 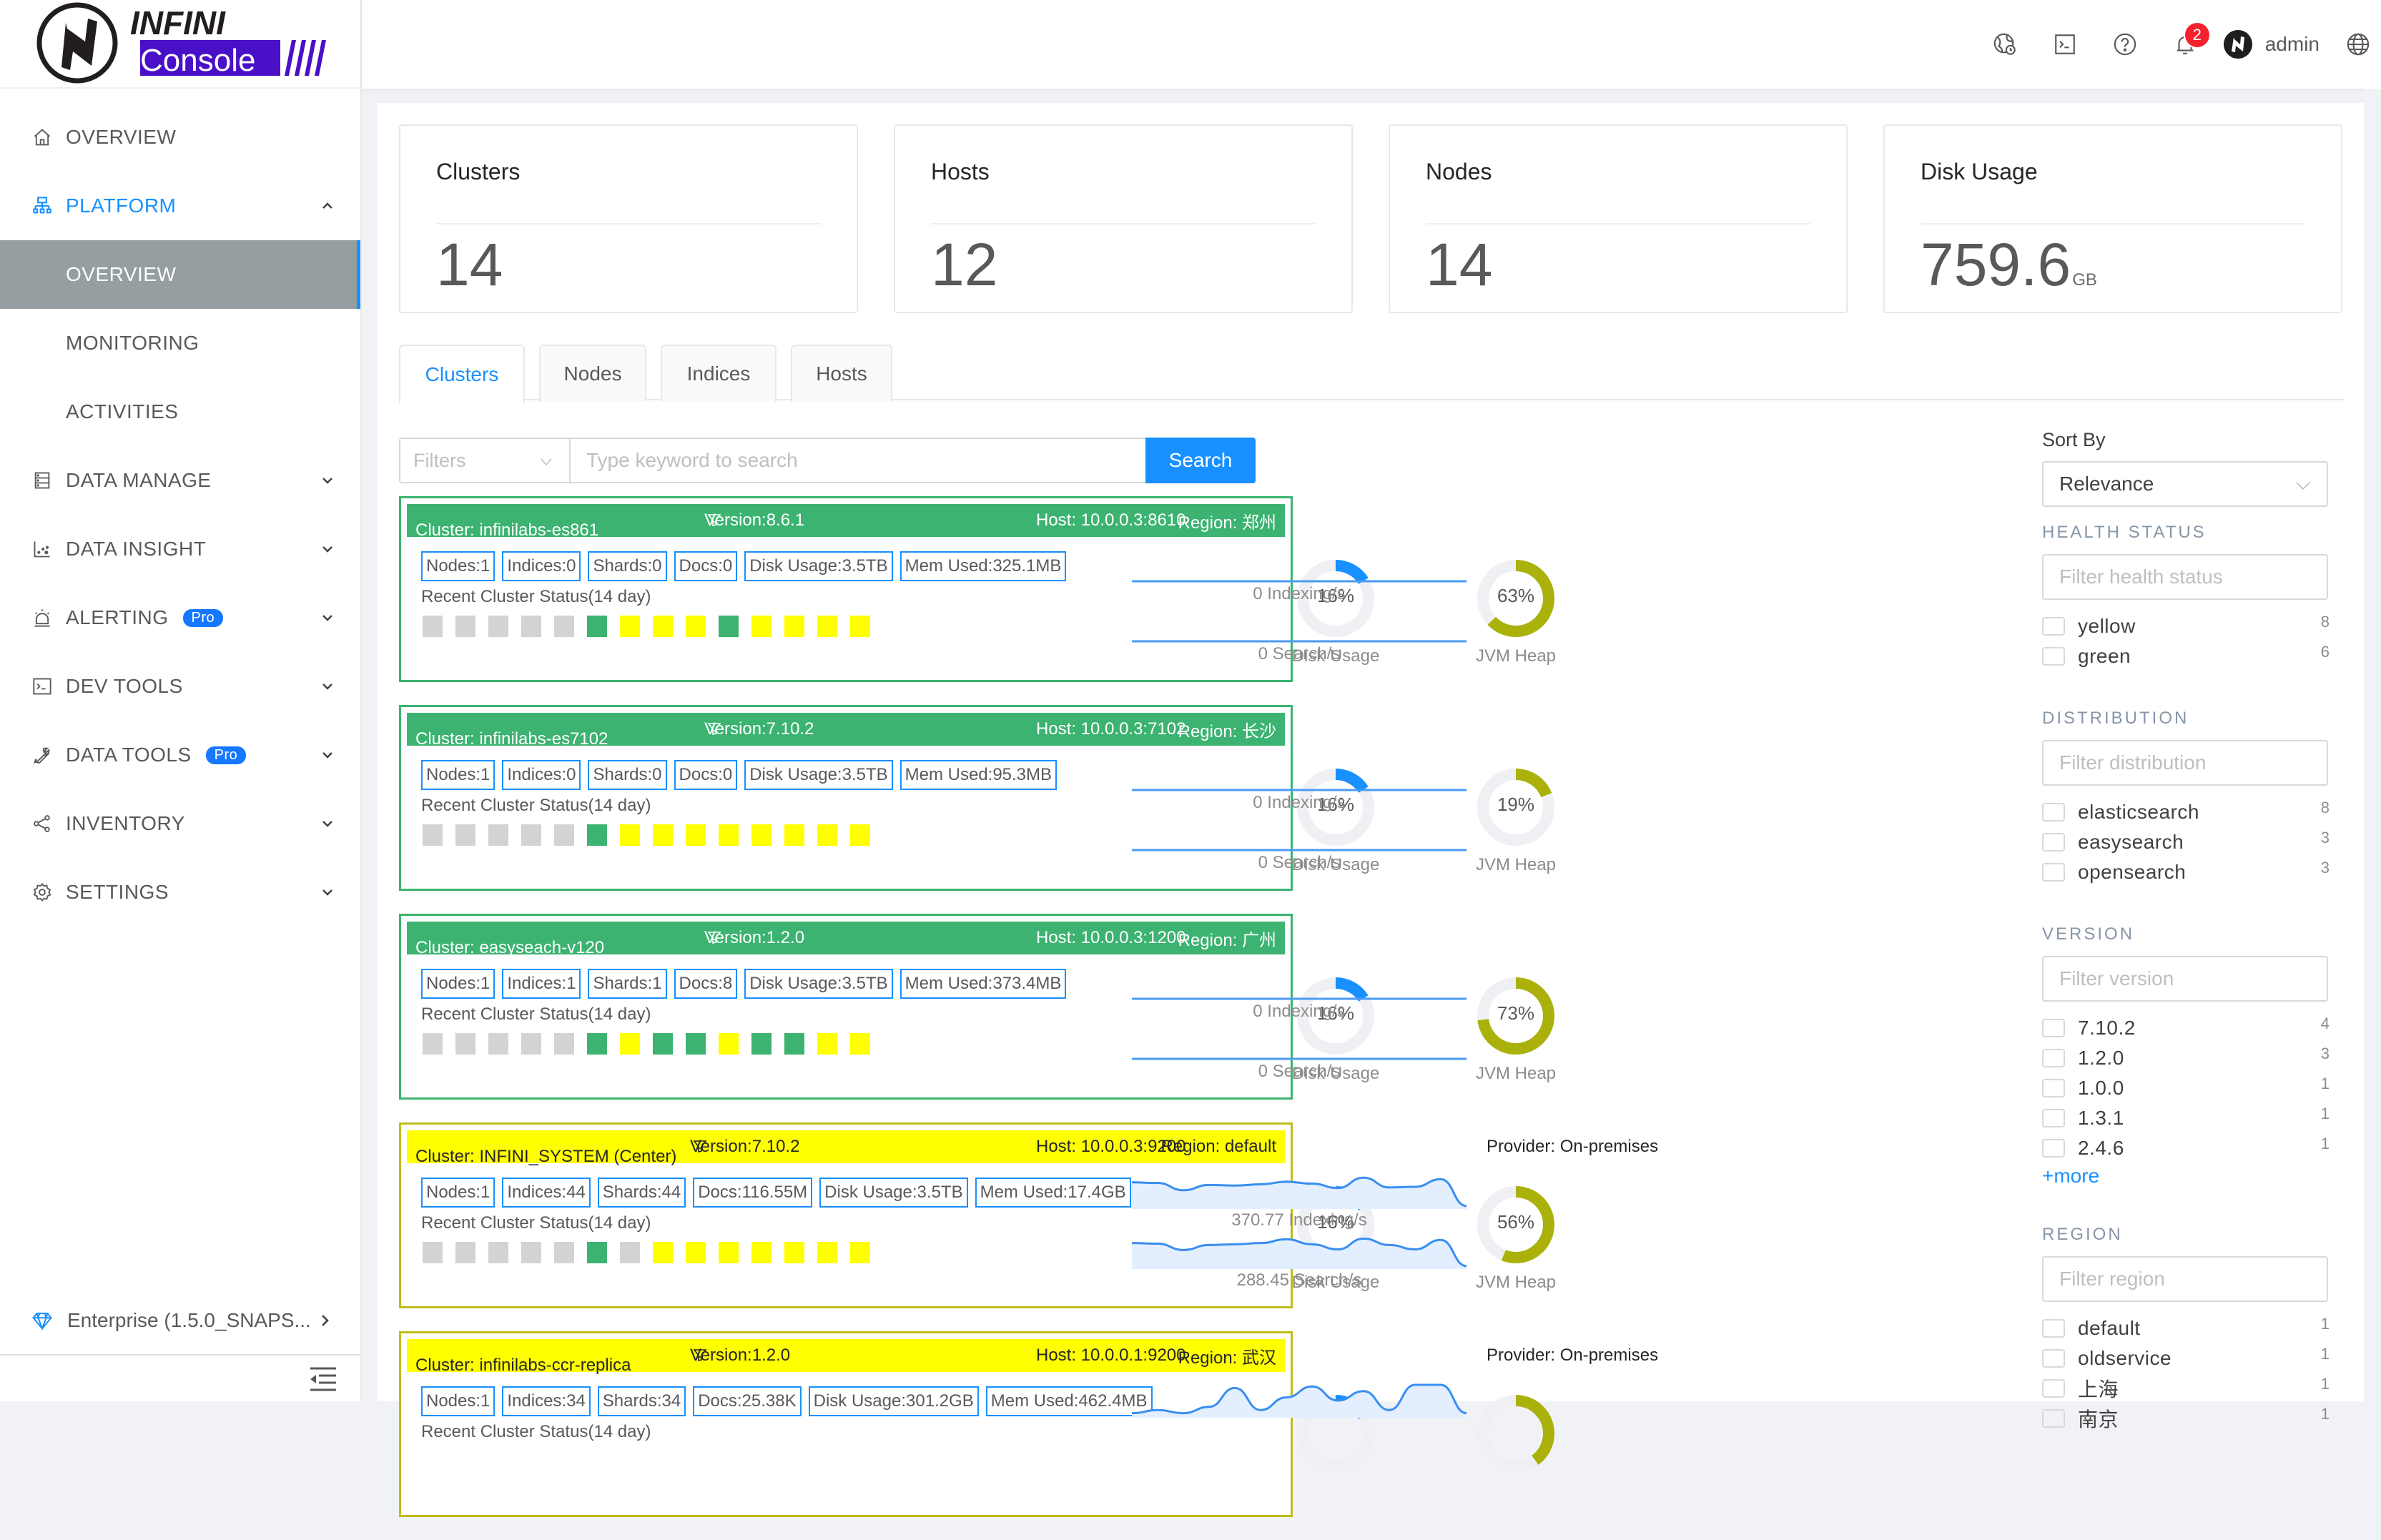 I want to click on metric-tag: Indices:1, so click(x=541, y=984).